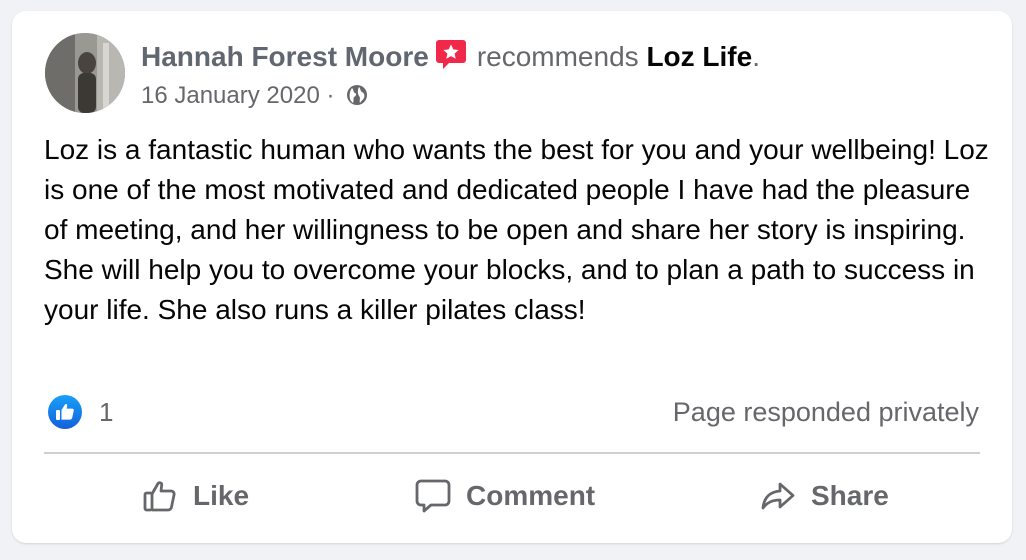 The width and height of the screenshot is (1026, 560). Describe the element at coordinates (850, 495) in the screenshot. I see `share-label: Share` at that location.